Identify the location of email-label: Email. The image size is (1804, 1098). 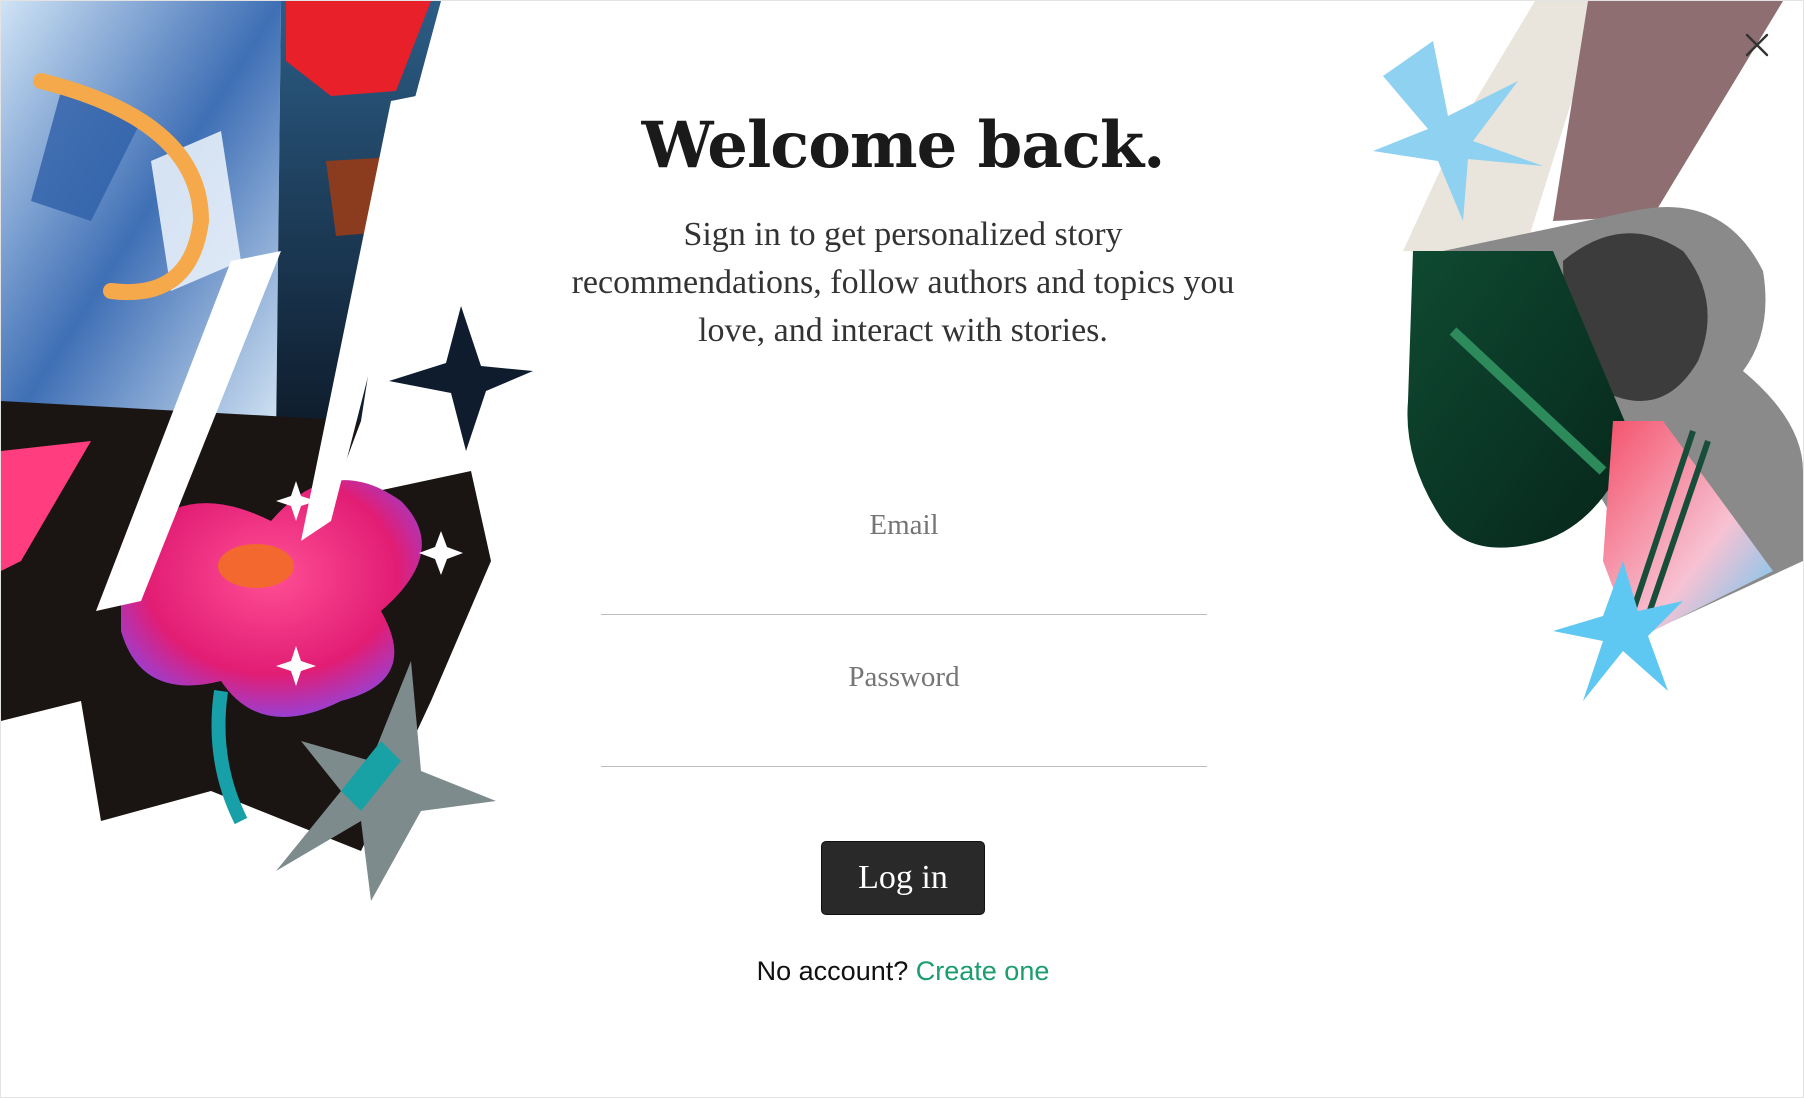
(904, 525).